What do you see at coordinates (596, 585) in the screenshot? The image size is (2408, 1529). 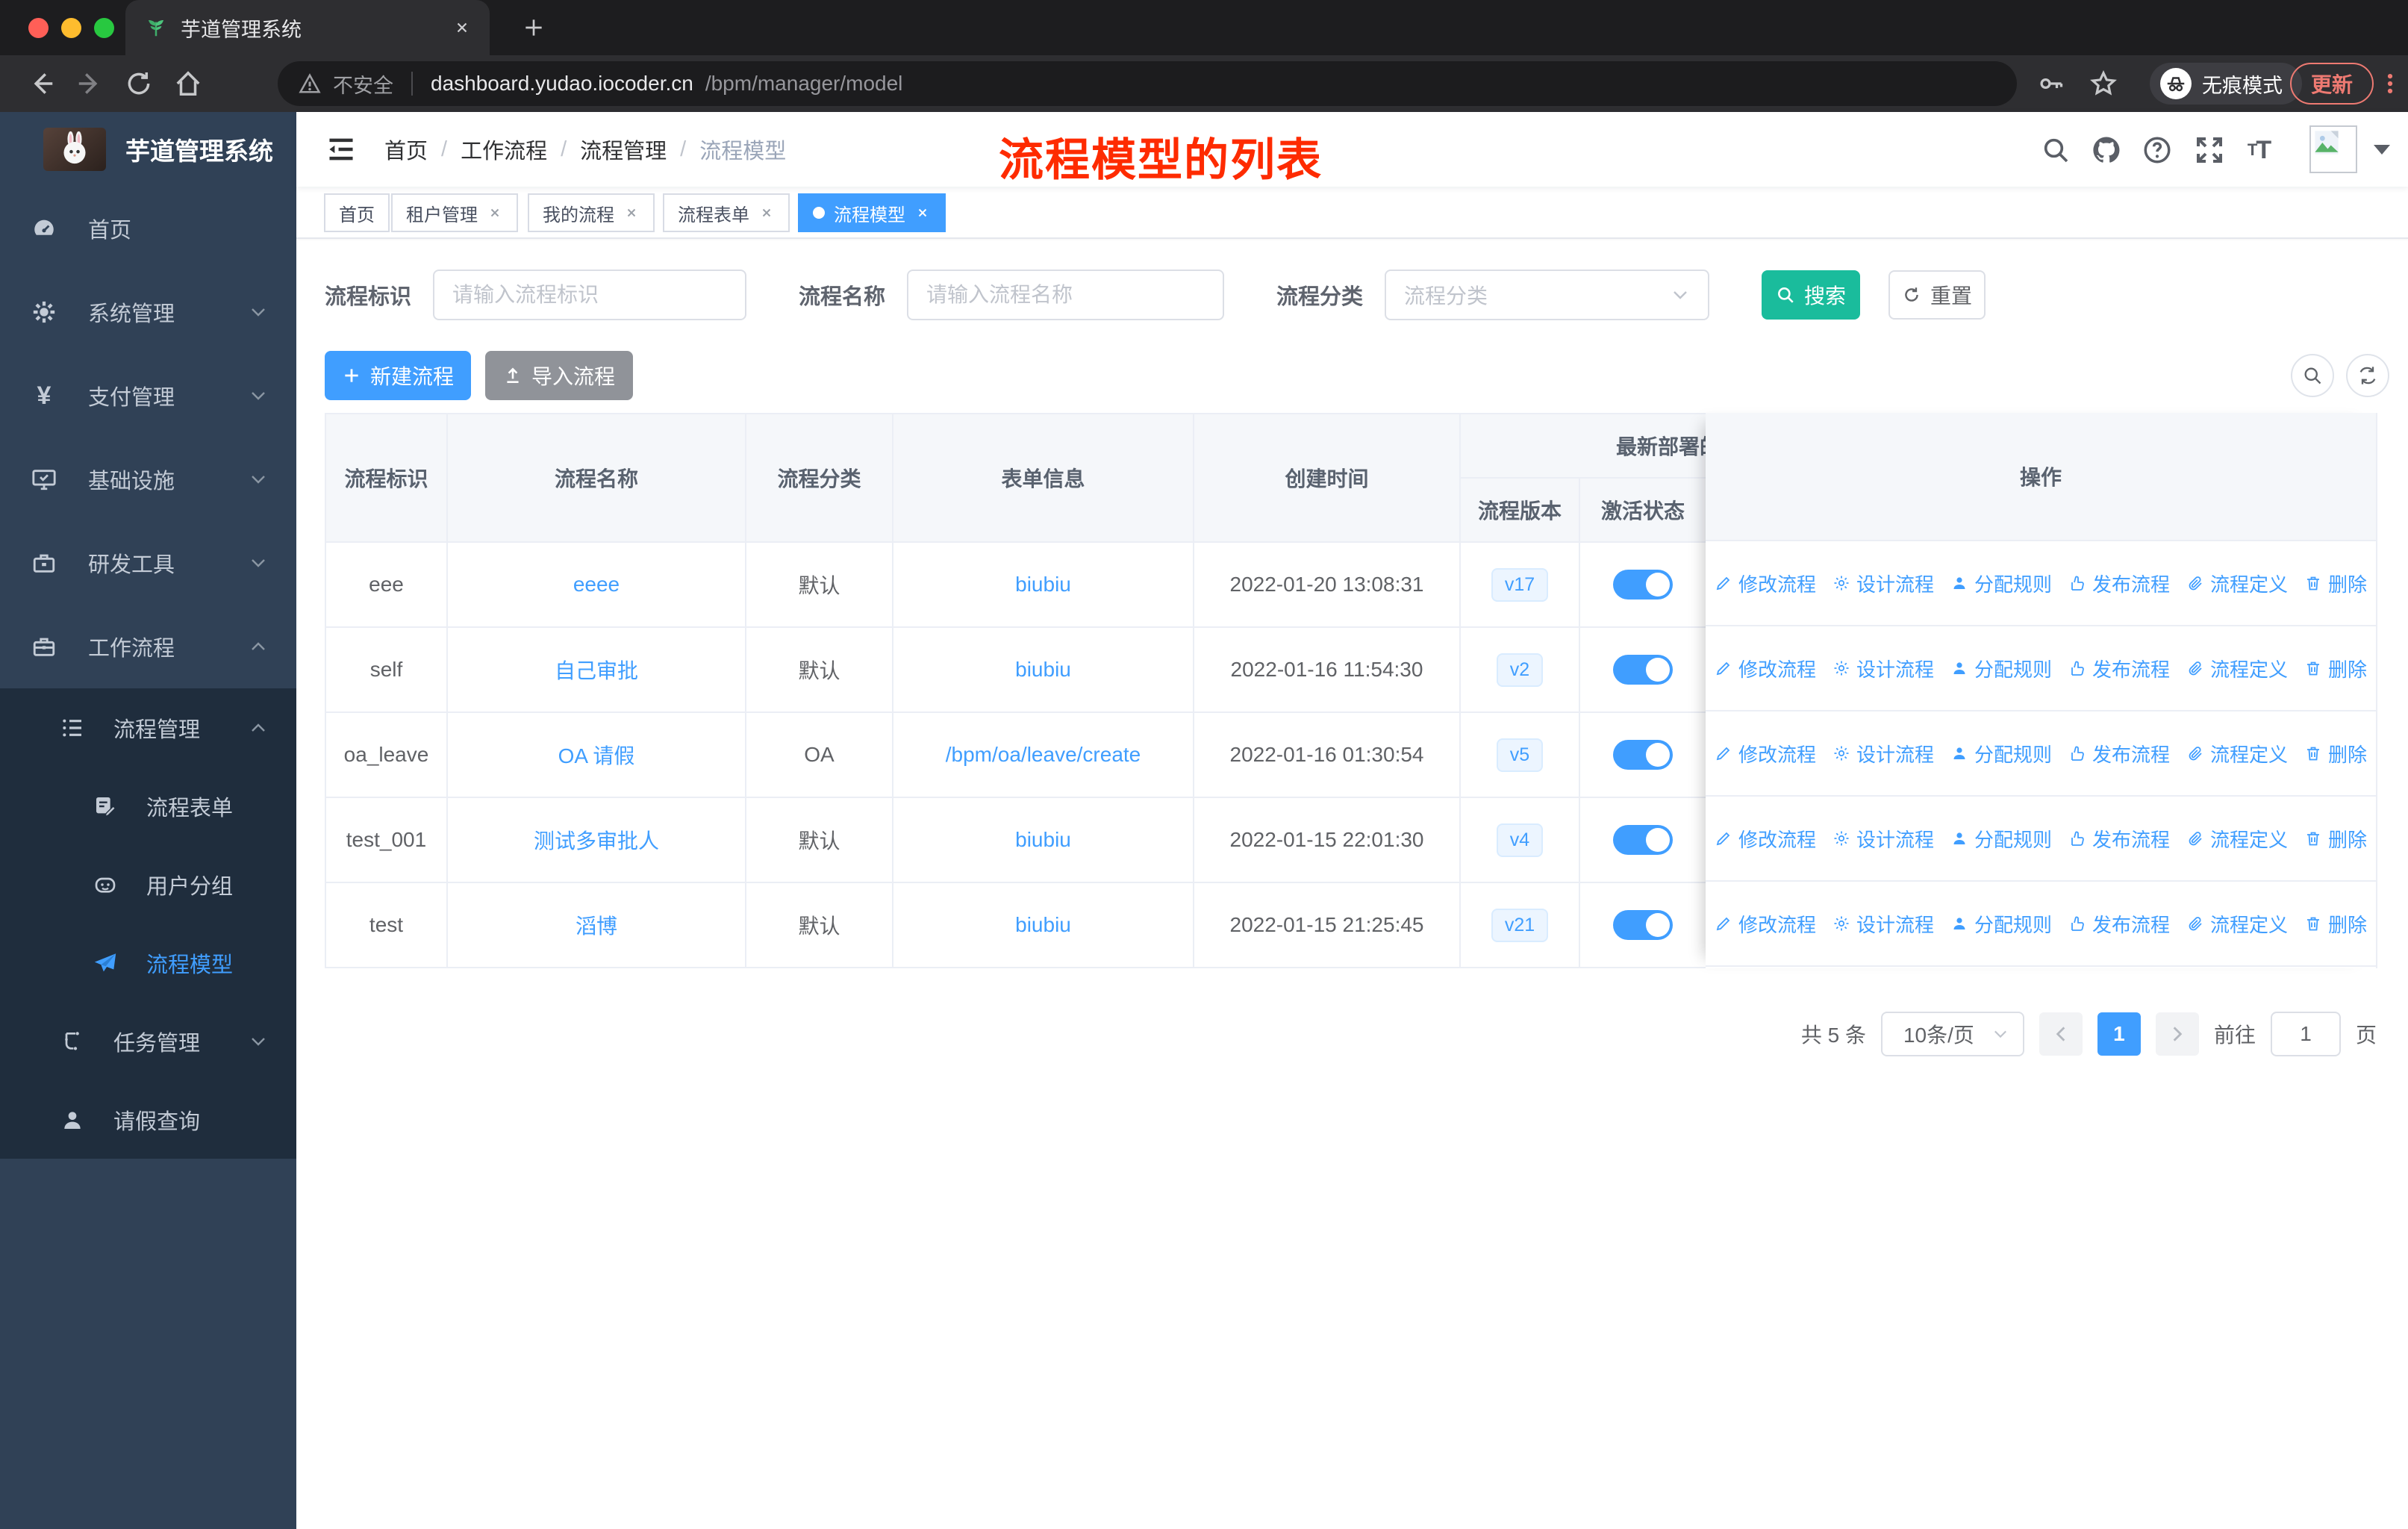 I see `process-name-link: eeee` at bounding box center [596, 585].